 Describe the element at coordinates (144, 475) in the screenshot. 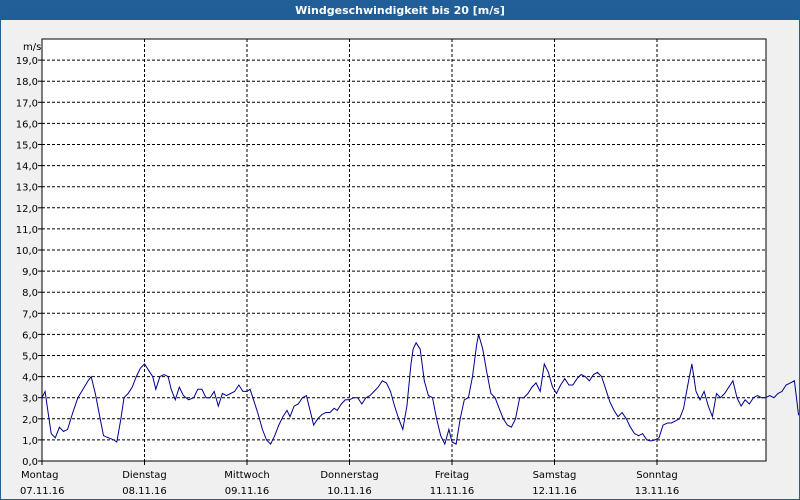

I see `x-day-label: Dienstag` at that location.